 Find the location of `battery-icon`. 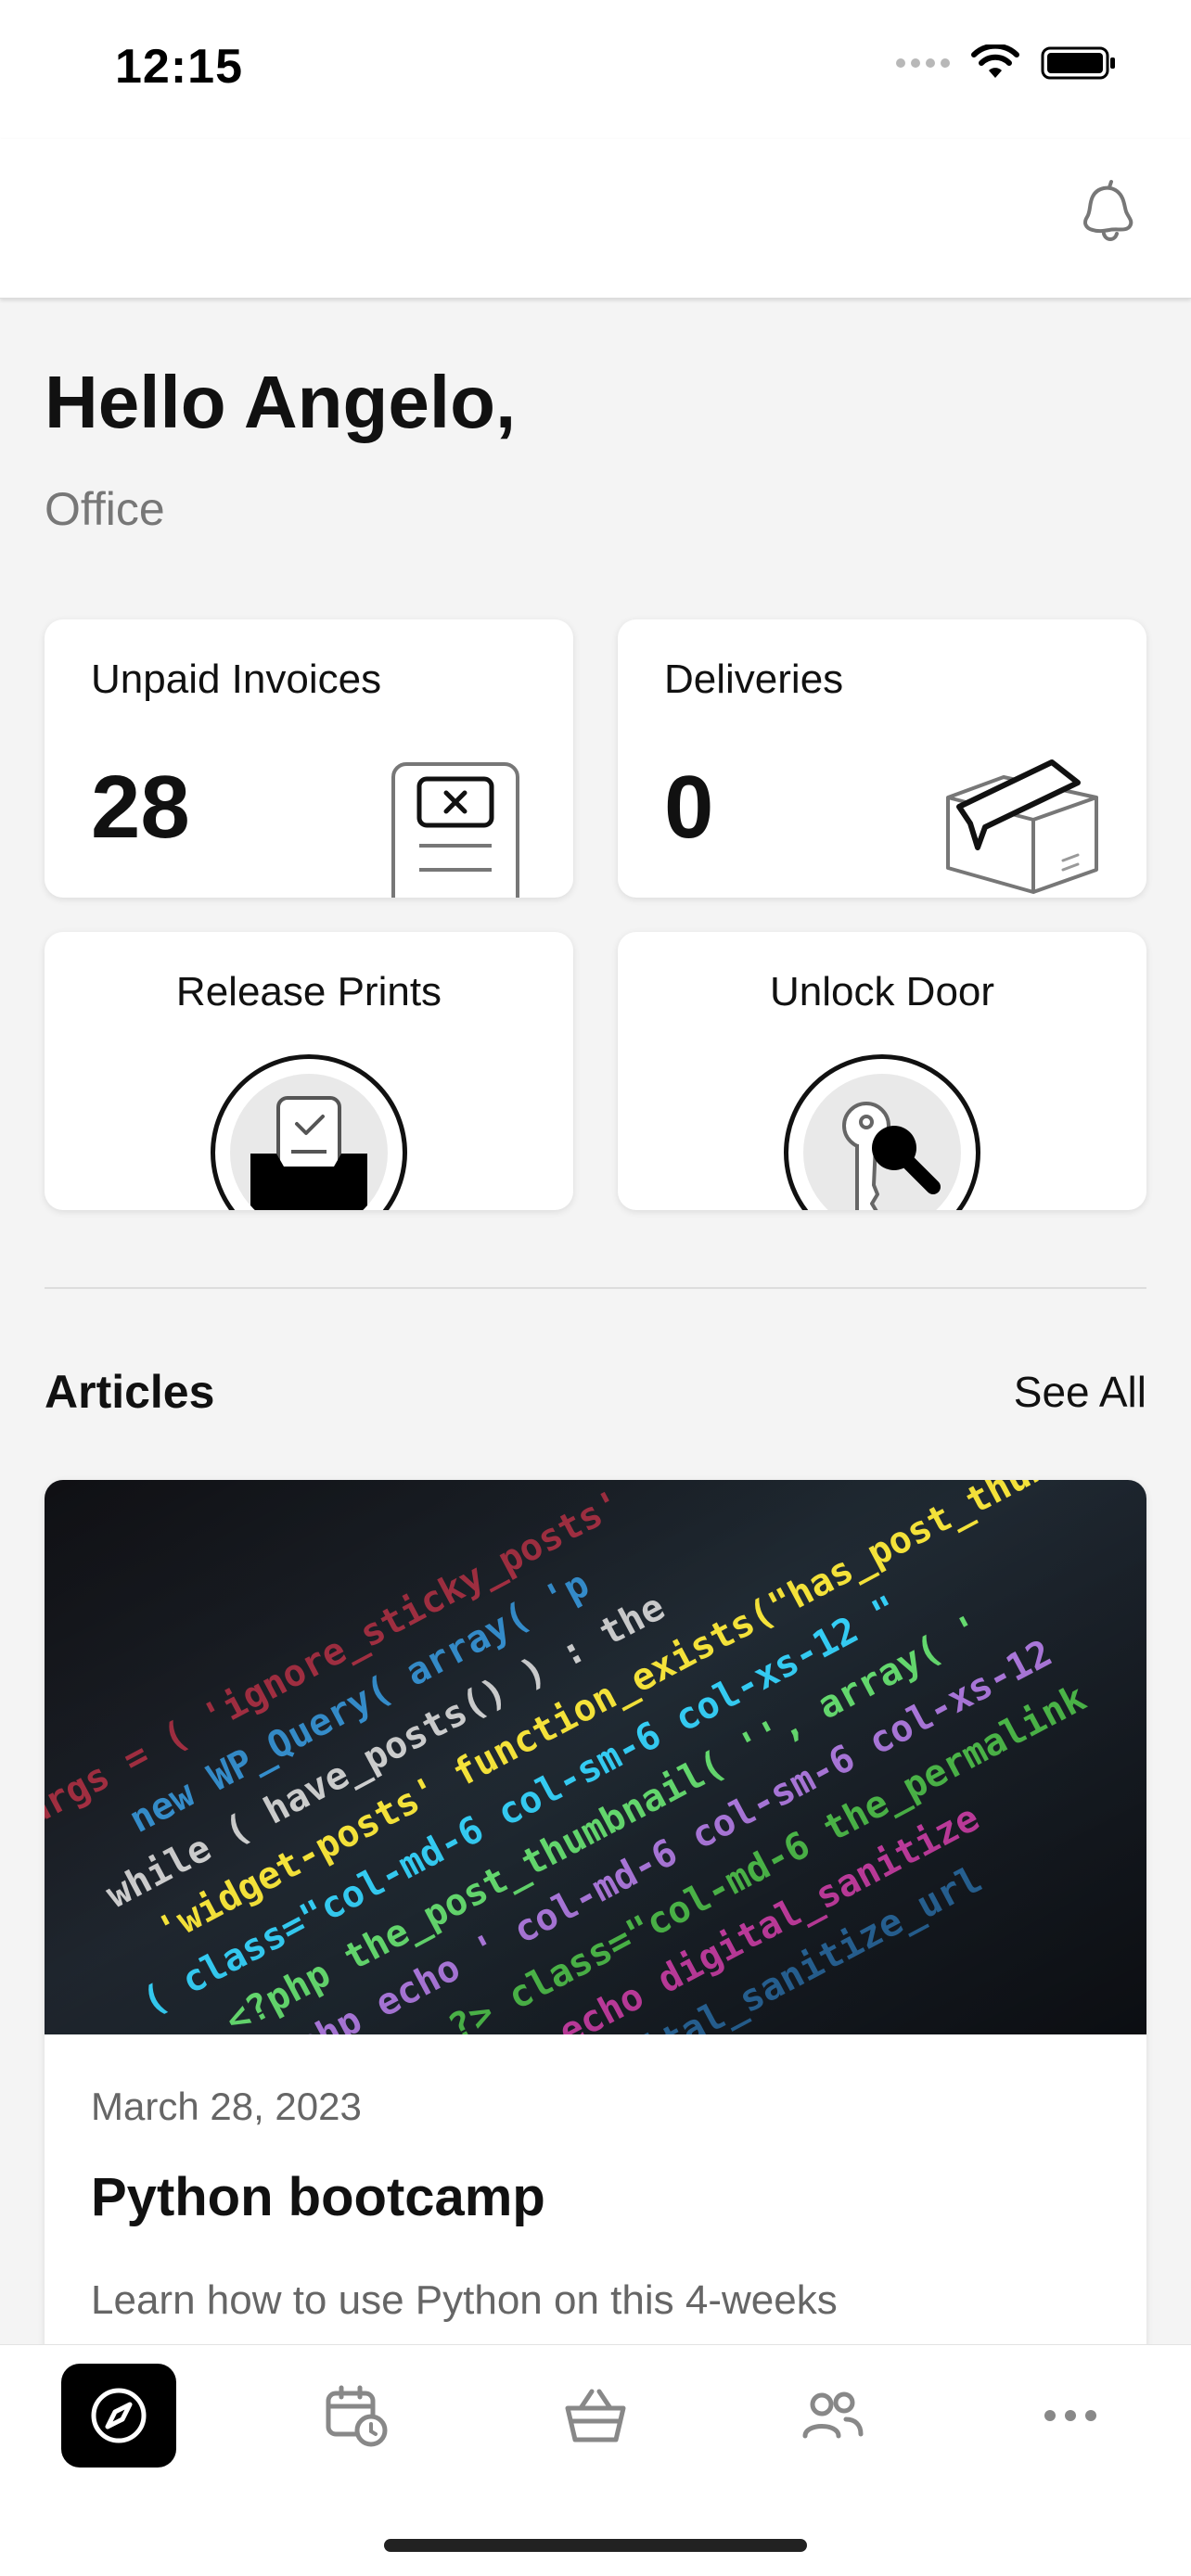

battery-icon is located at coordinates (1078, 63).